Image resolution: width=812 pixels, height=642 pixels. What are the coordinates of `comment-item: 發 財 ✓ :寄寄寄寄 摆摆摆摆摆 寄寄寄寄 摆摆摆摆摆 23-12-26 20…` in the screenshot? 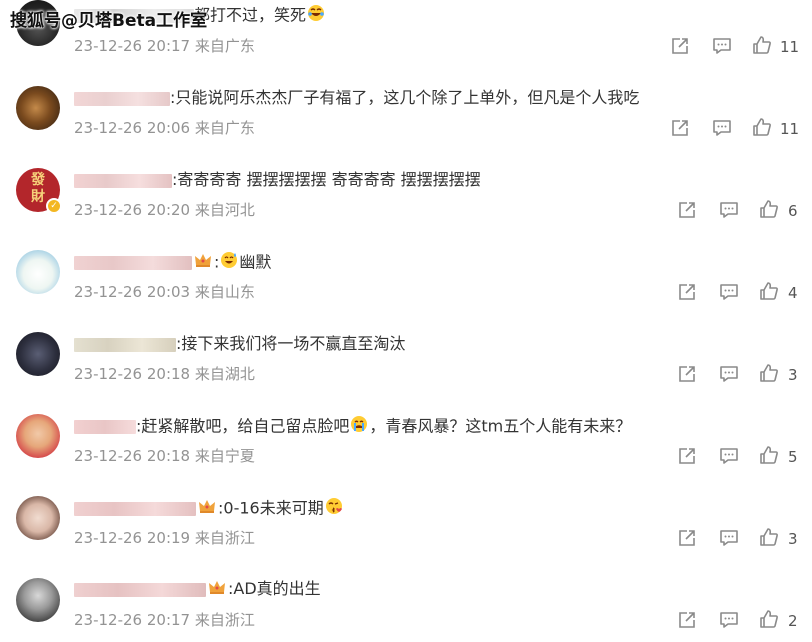 It's located at (406, 205).